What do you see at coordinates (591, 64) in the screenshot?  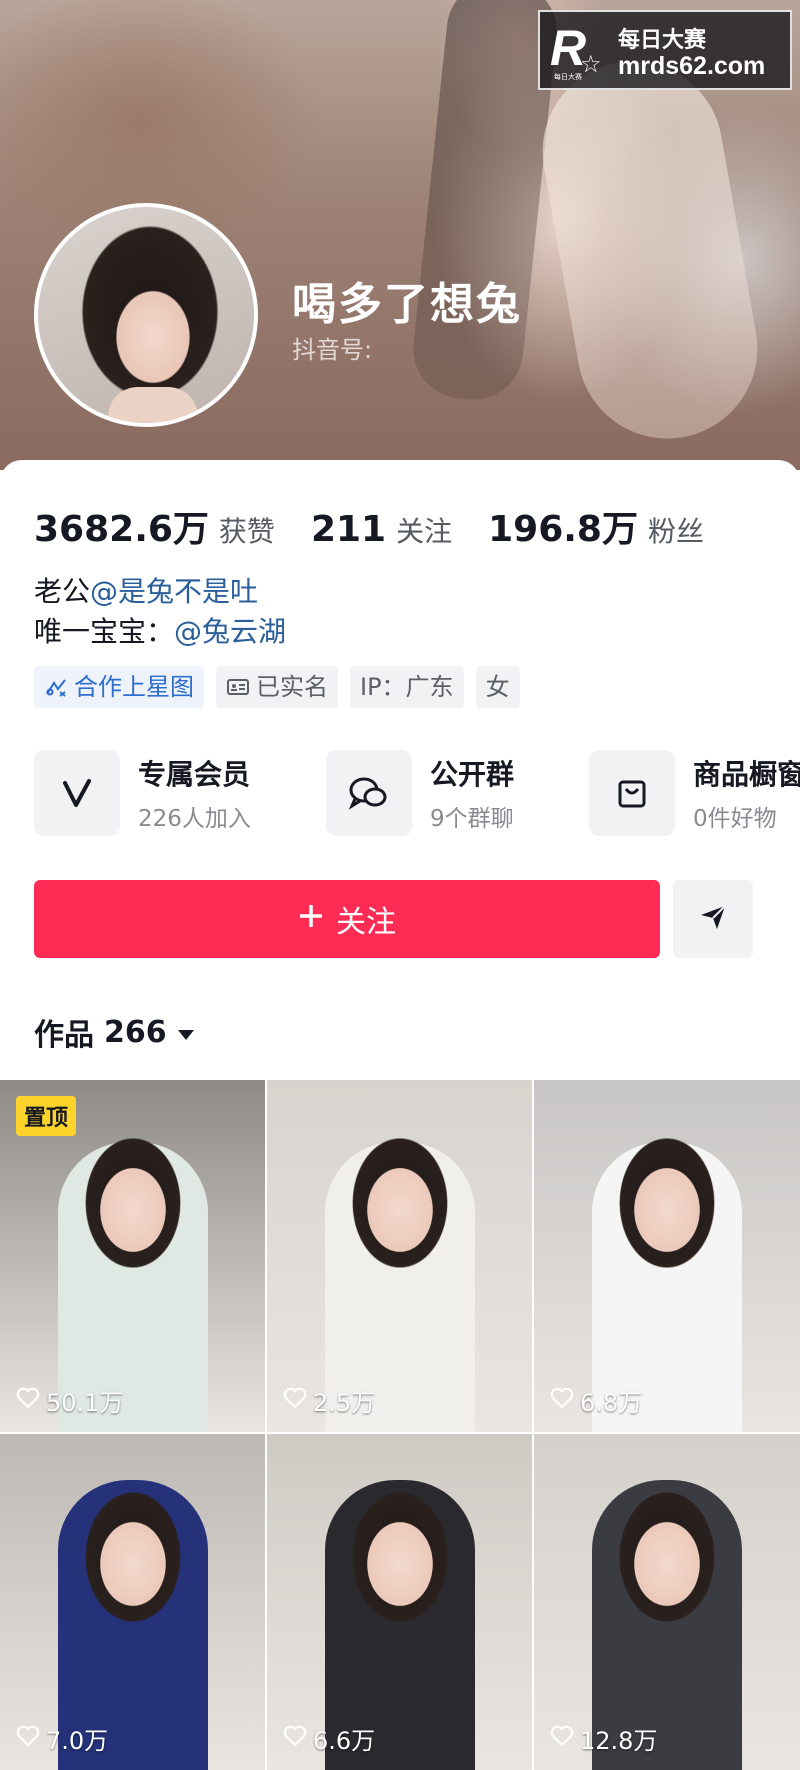 I see `star-icon: ☆` at bounding box center [591, 64].